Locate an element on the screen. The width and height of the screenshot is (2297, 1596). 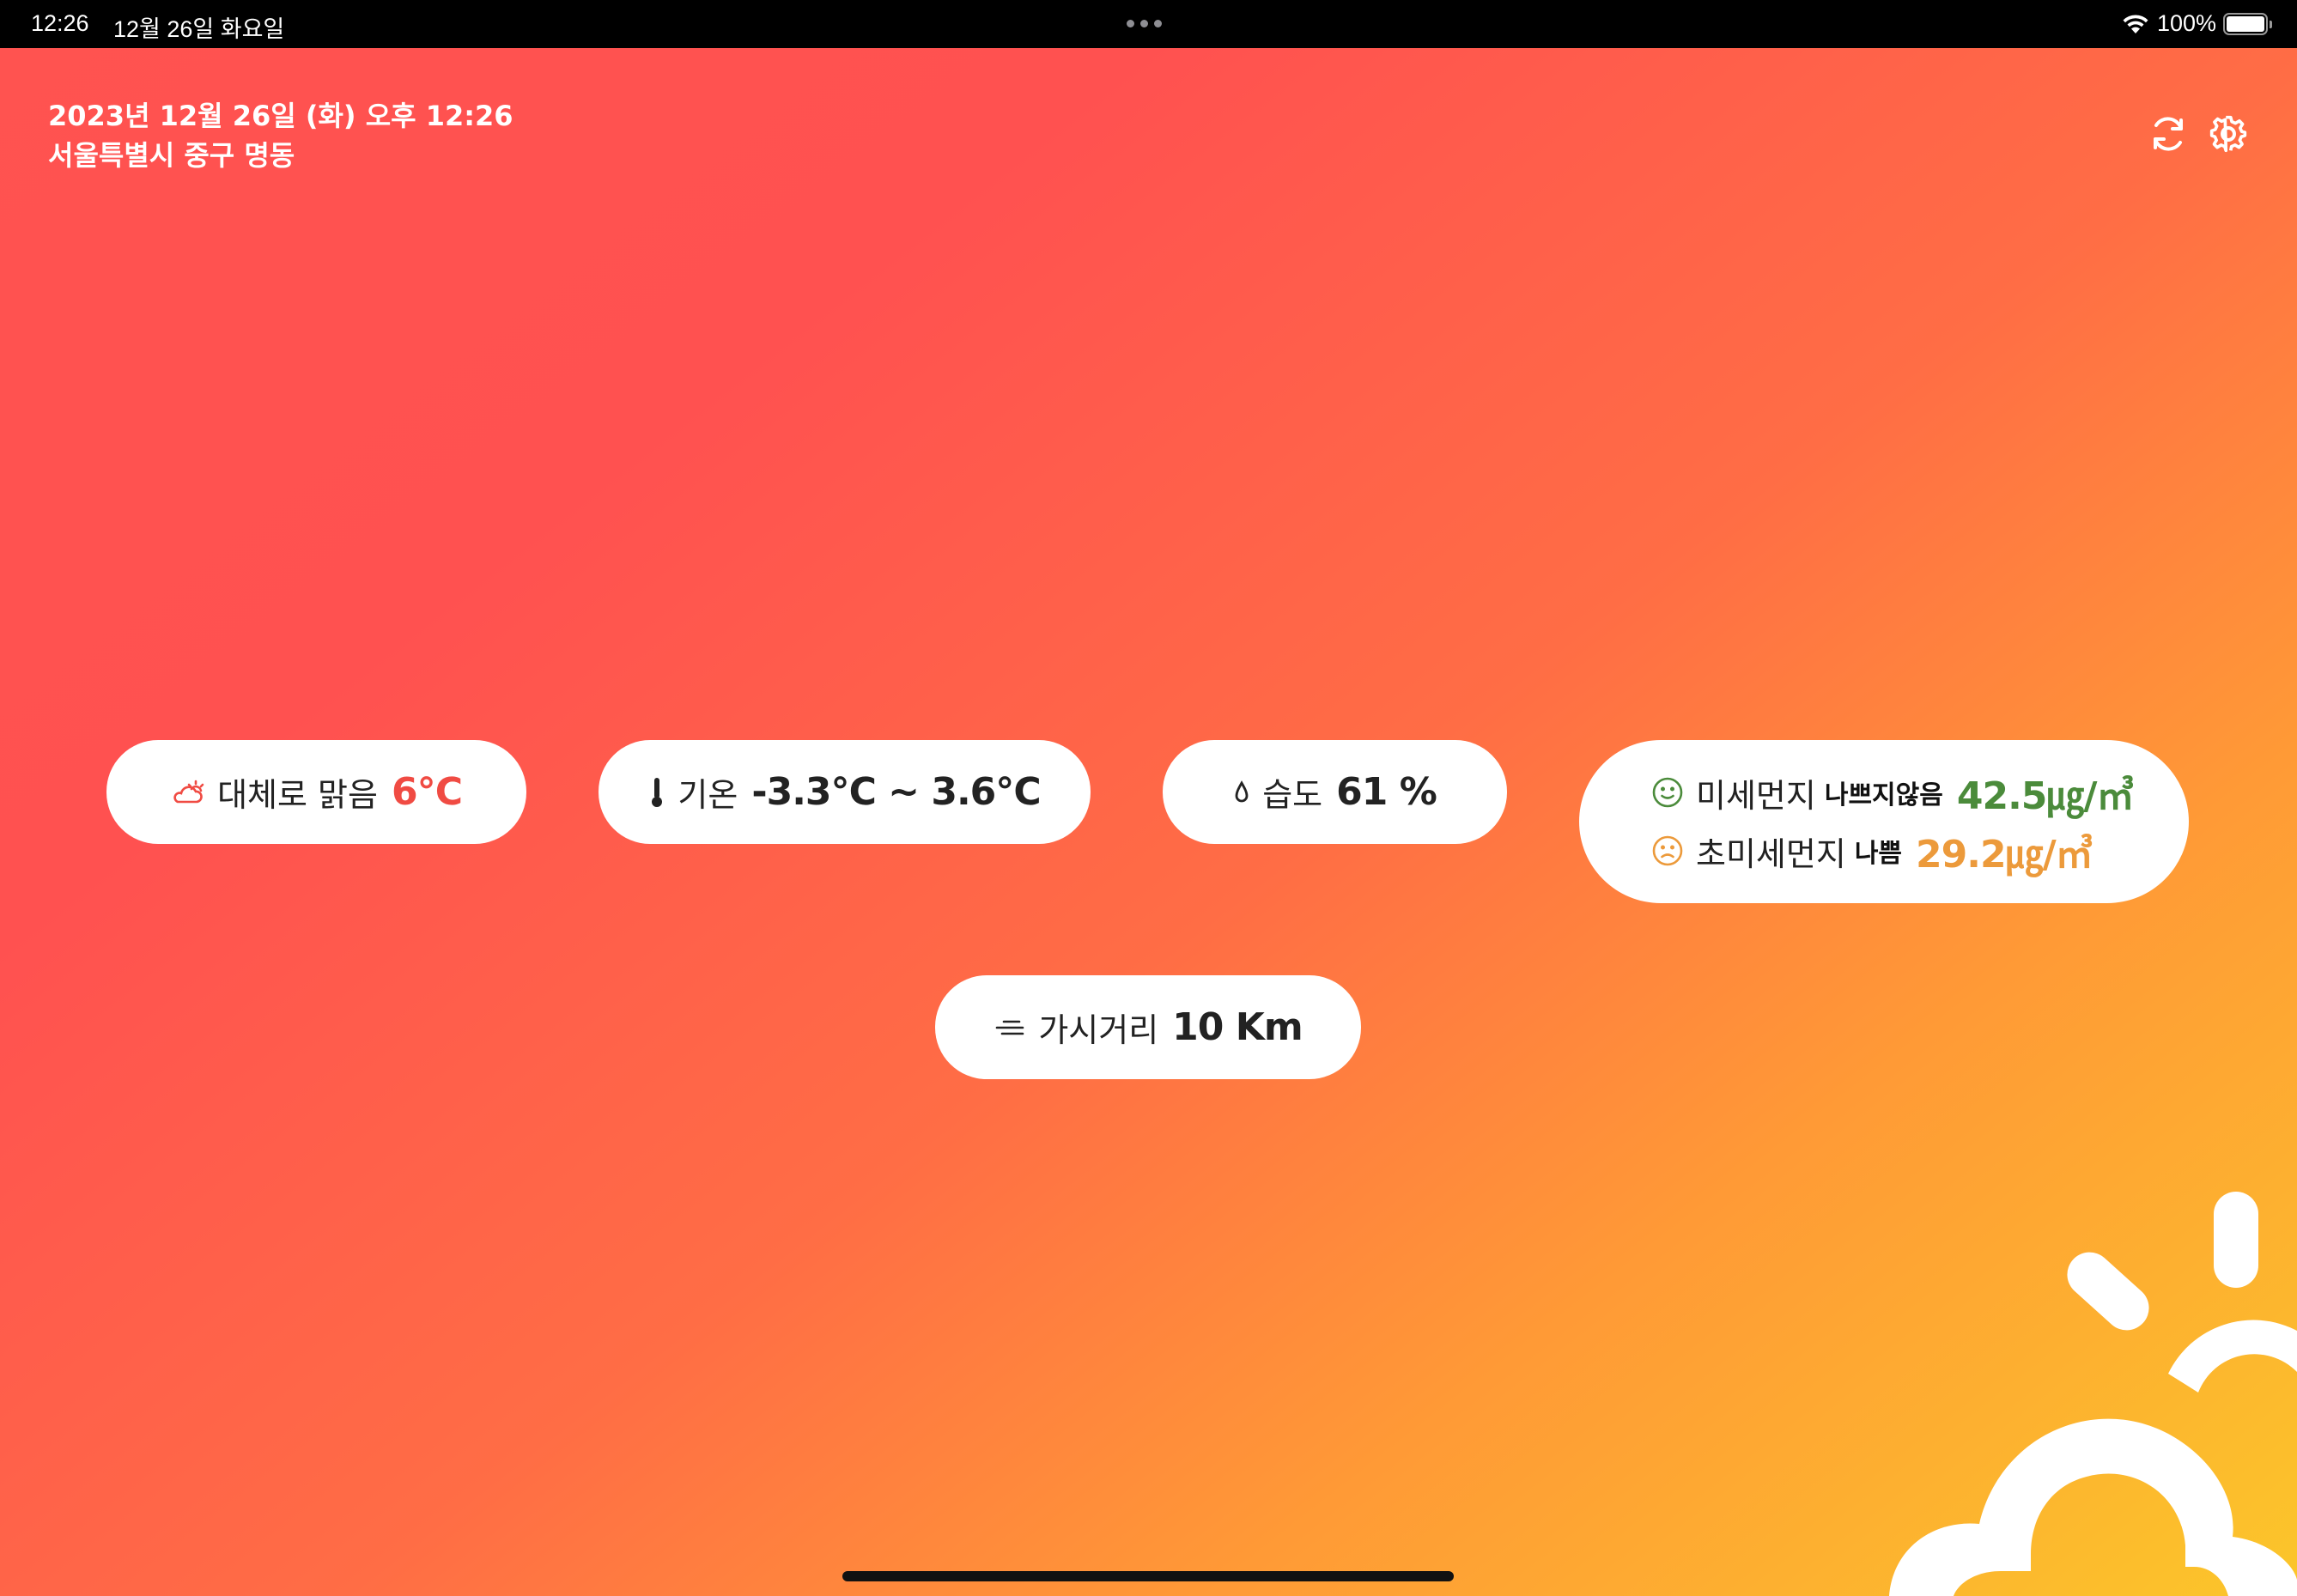
pm25-label: 초미세먼지 is located at coordinates (1771, 853).